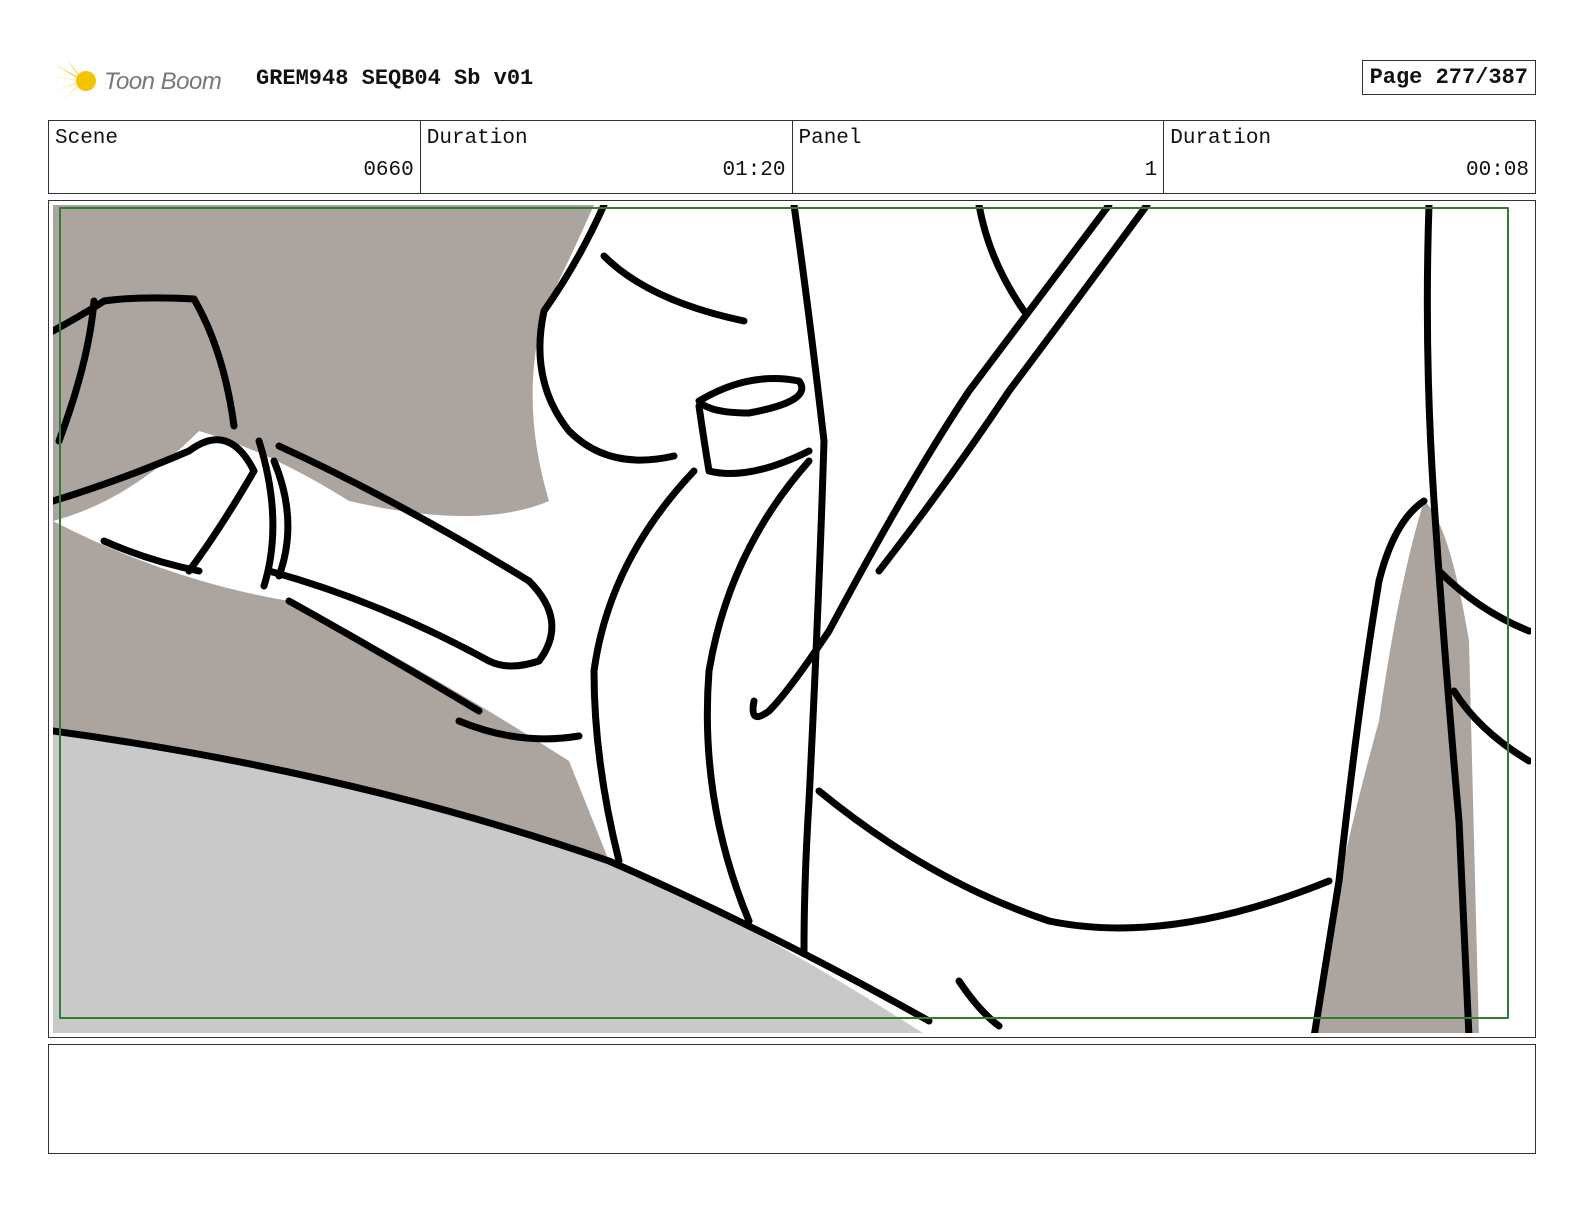  What do you see at coordinates (830, 138) in the screenshot?
I see `panel-label: Panel` at bounding box center [830, 138].